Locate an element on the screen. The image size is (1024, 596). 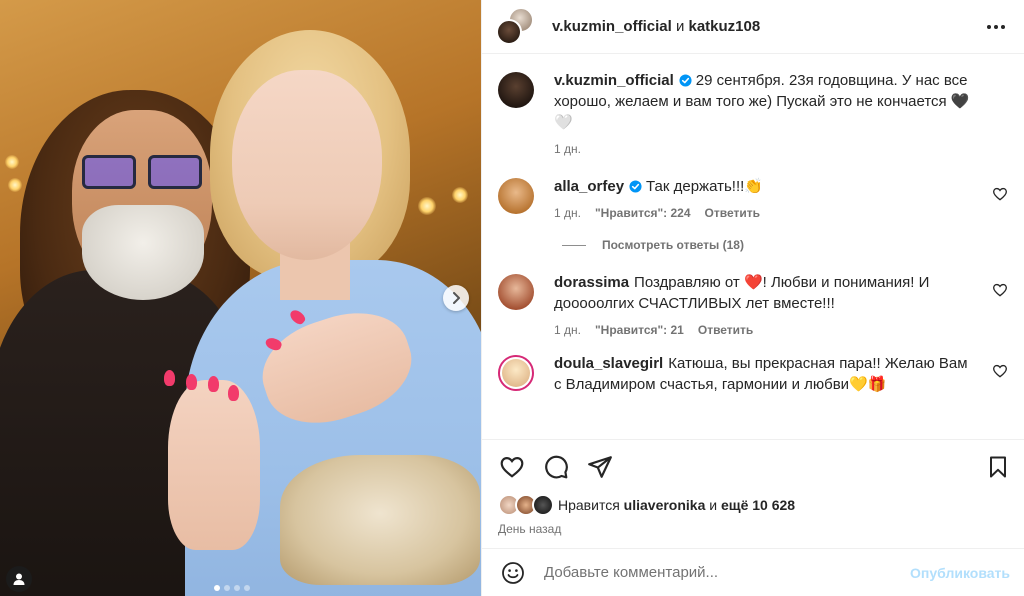
authors-conjunction: и is located at coordinates (680, 26).